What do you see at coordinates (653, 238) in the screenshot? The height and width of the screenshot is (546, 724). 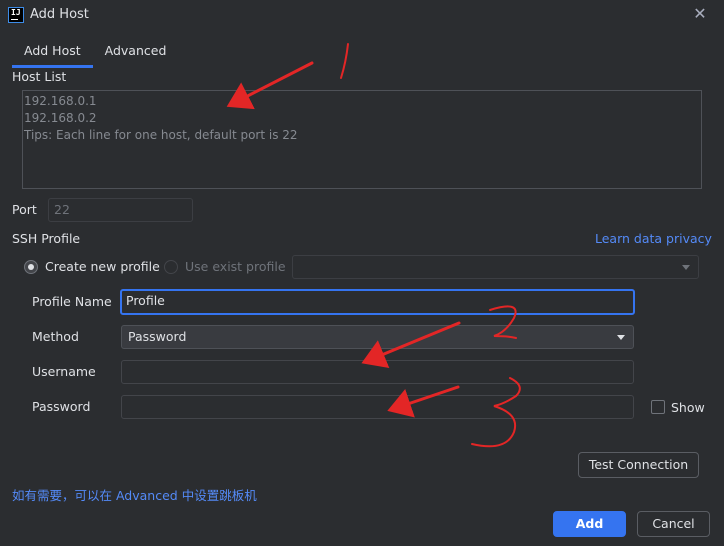 I see `learn-data-privacy-link: Learn data privacy` at bounding box center [653, 238].